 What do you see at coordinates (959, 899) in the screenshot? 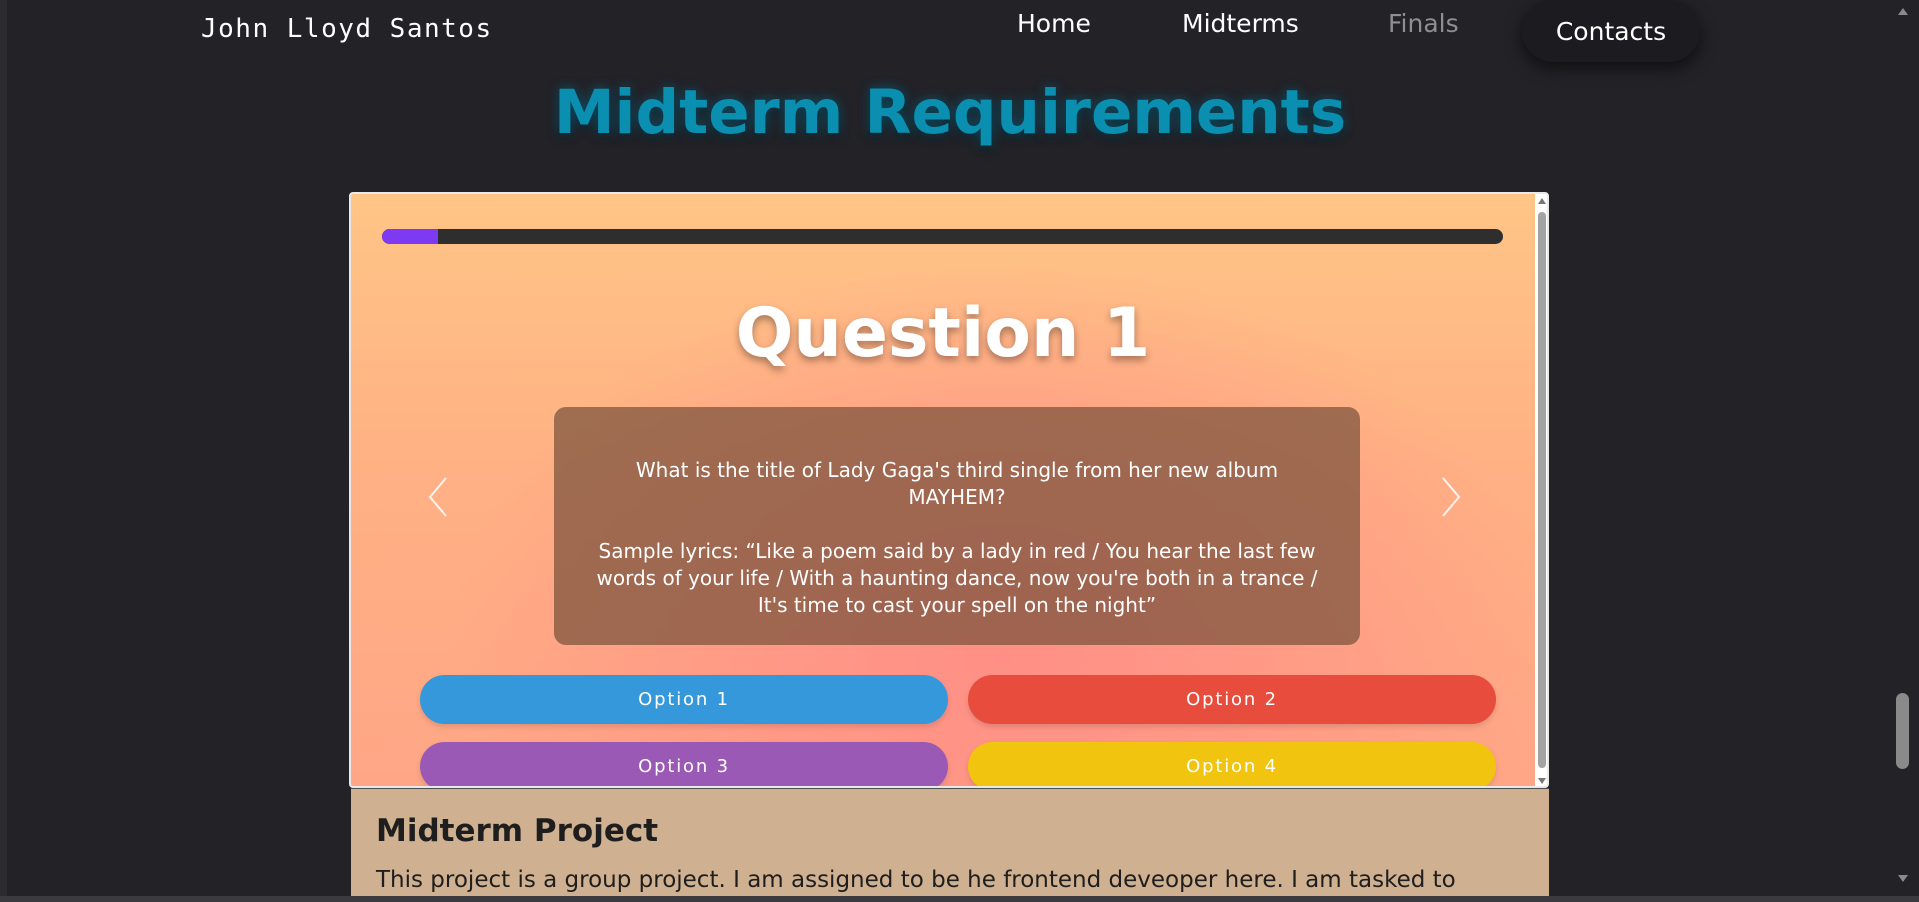
I see `window-bottom-edge` at bounding box center [959, 899].